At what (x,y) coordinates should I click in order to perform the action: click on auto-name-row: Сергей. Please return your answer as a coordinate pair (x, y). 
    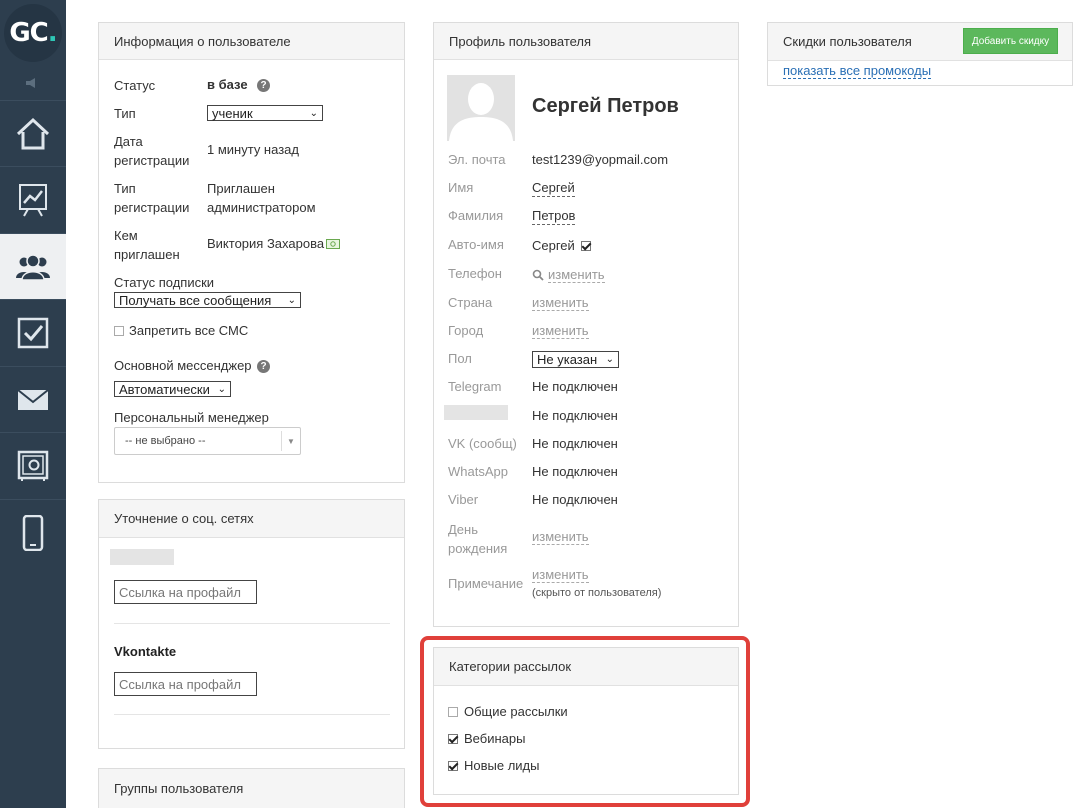
    Looking at the image, I should click on (561, 245).